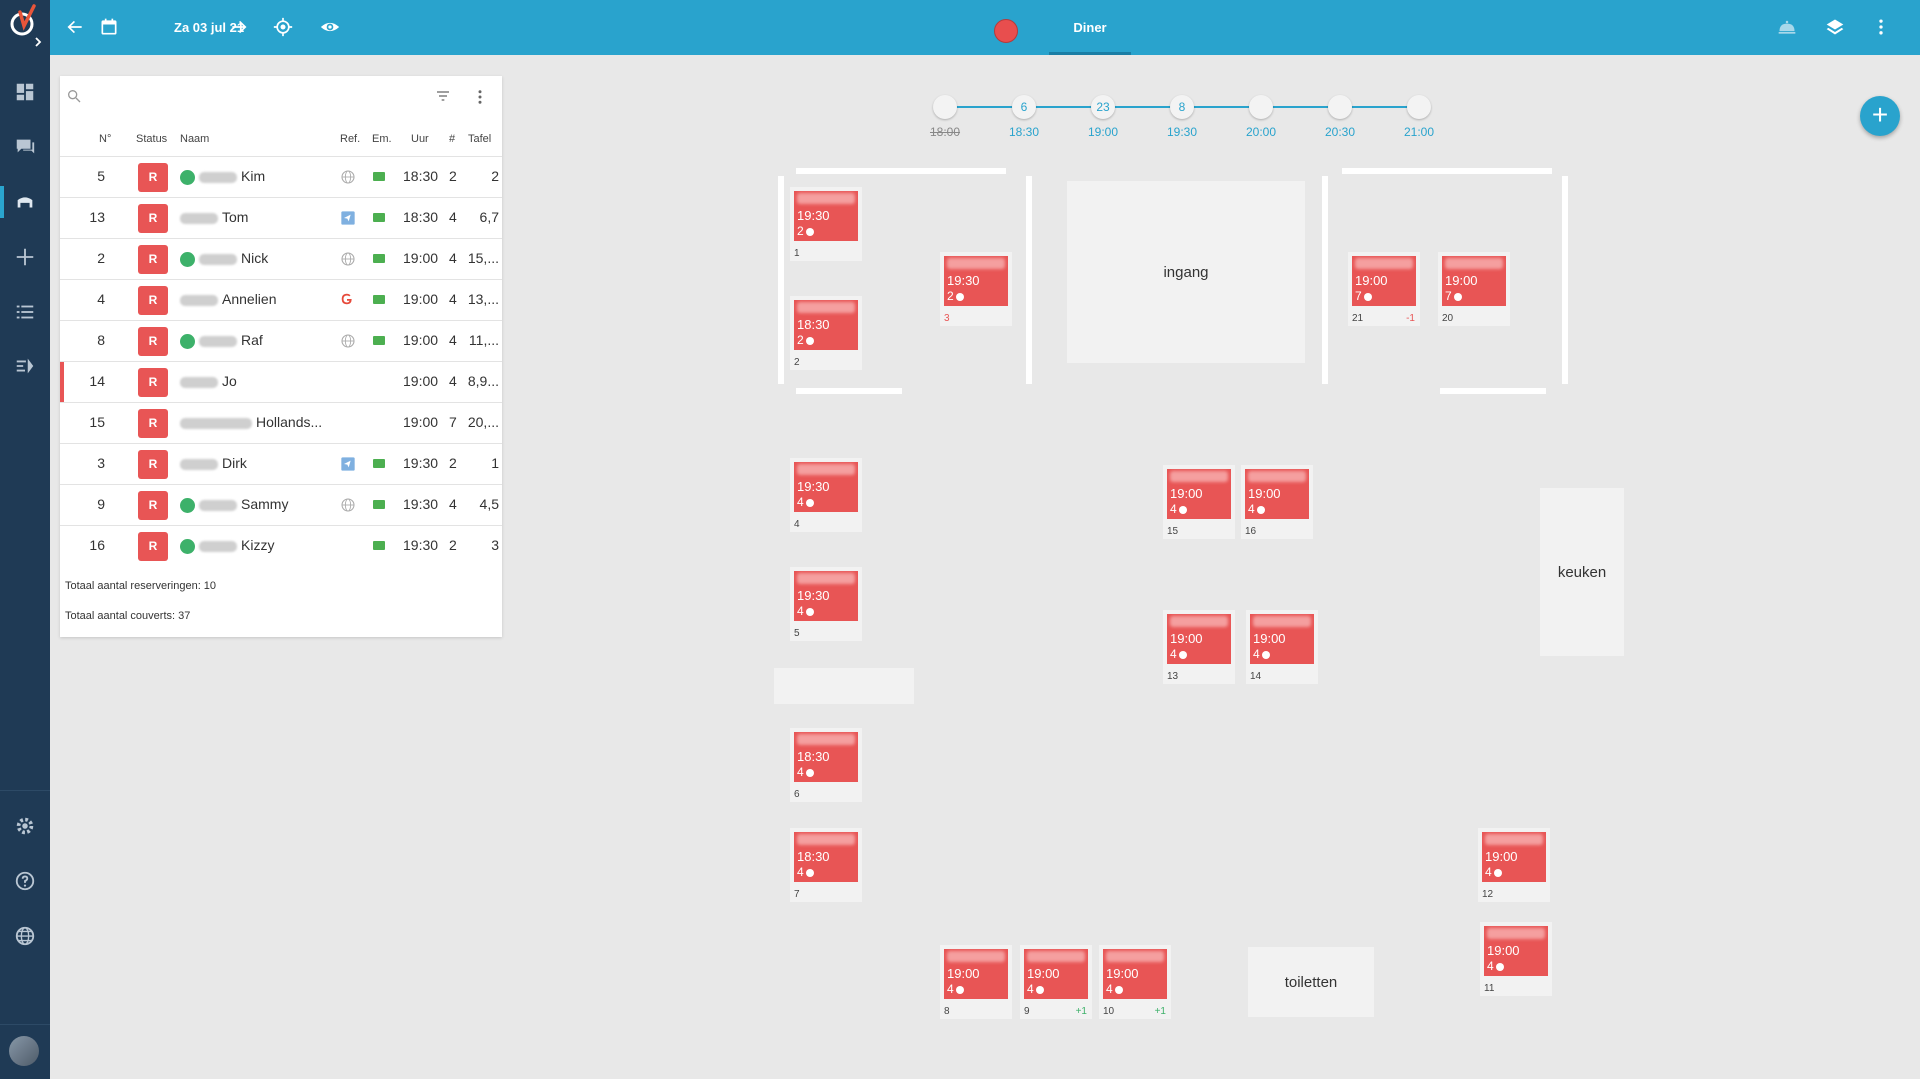 The height and width of the screenshot is (1079, 1920). What do you see at coordinates (826, 765) in the screenshot?
I see `table-6: 18:30 4 6` at bounding box center [826, 765].